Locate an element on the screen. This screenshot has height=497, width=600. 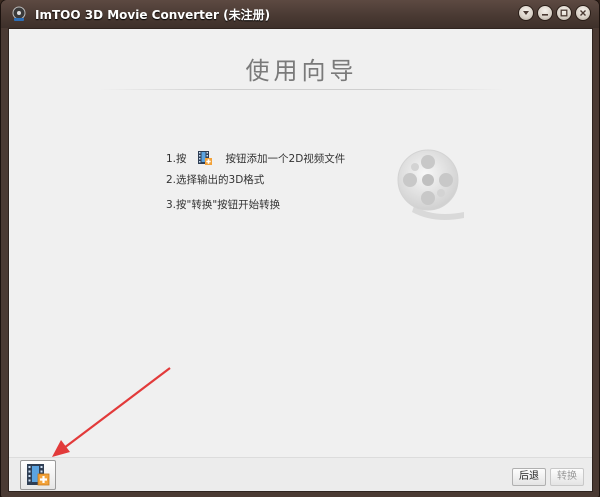
step-1-prefix: 1.按 is located at coordinates (176, 159).